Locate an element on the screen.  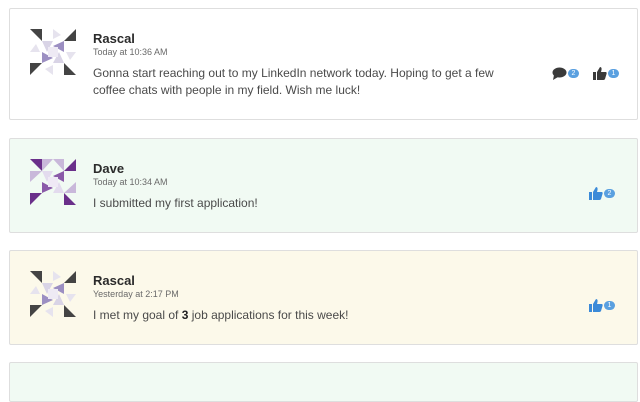
comment-count-badge: 2 is located at coordinates (573, 73).